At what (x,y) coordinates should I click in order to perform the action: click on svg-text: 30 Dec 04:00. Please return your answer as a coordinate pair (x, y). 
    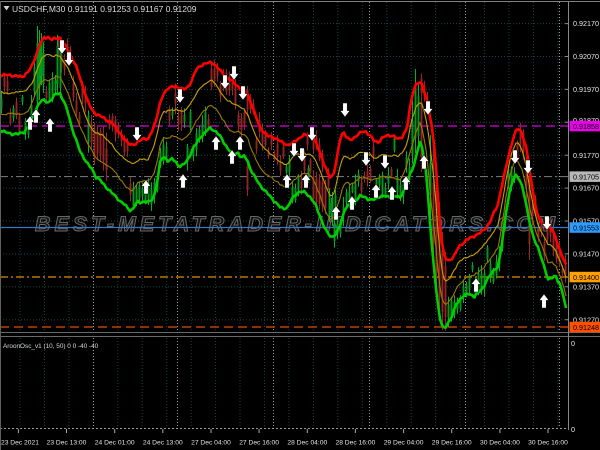
    Looking at the image, I should click on (500, 443).